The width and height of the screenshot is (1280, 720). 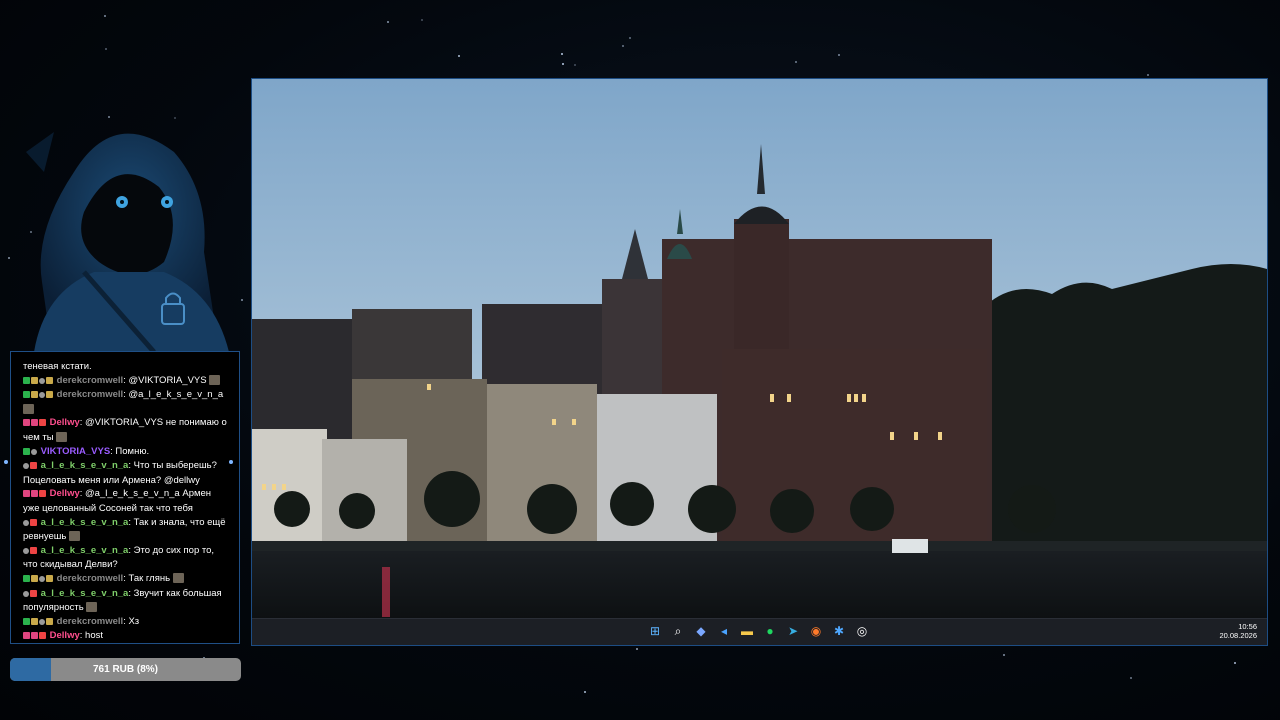 What do you see at coordinates (126, 381) in the screenshot?
I see `chat-message: derekcromwell: @VIKTORIA_VYS` at bounding box center [126, 381].